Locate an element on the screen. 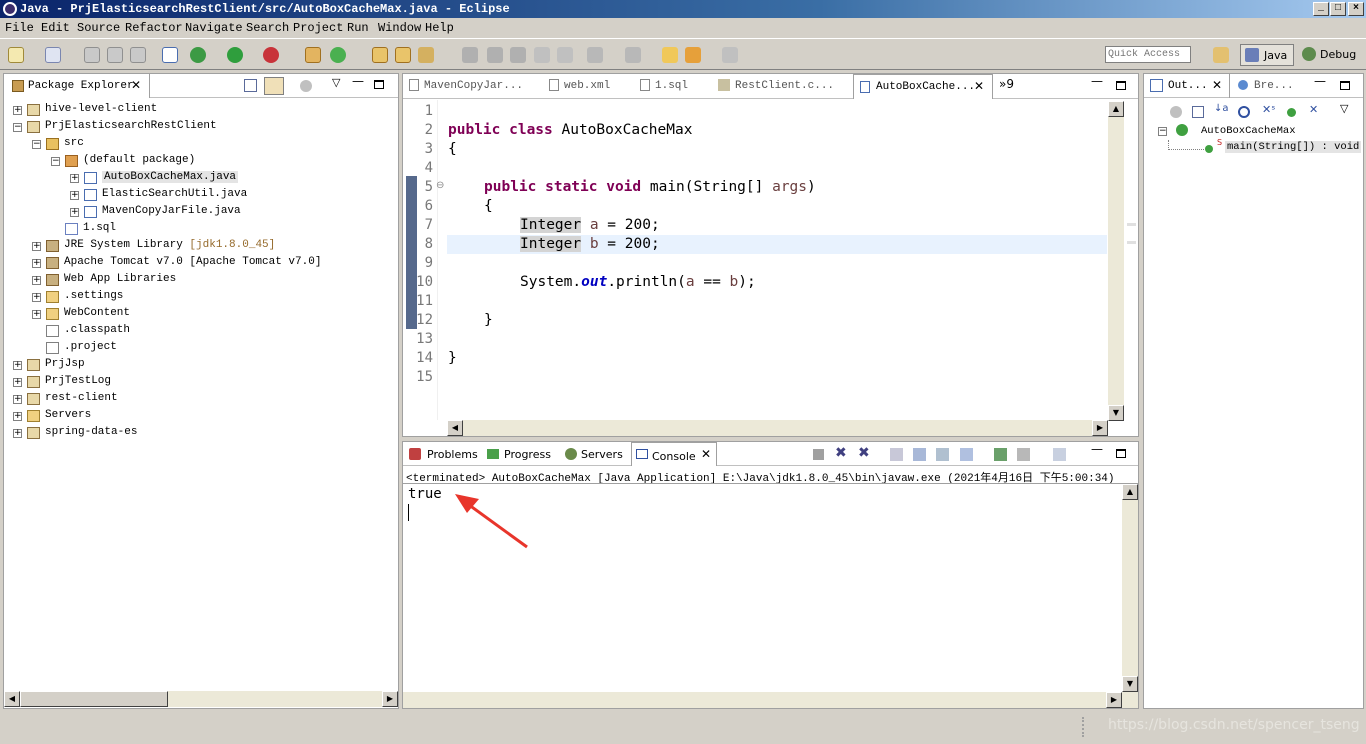  view-menu-icon is located at coordinates (306, 86).